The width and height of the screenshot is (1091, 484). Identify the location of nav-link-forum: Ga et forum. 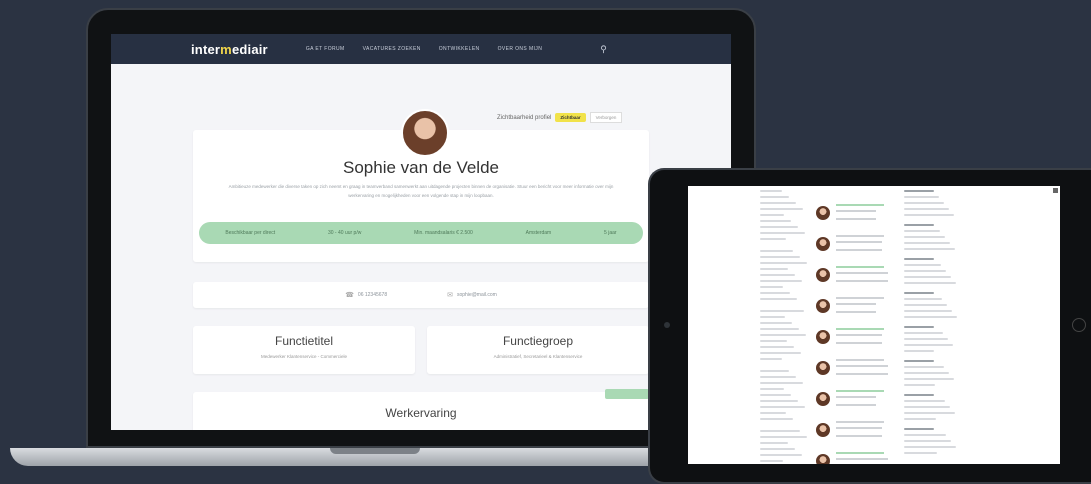
(325, 49).